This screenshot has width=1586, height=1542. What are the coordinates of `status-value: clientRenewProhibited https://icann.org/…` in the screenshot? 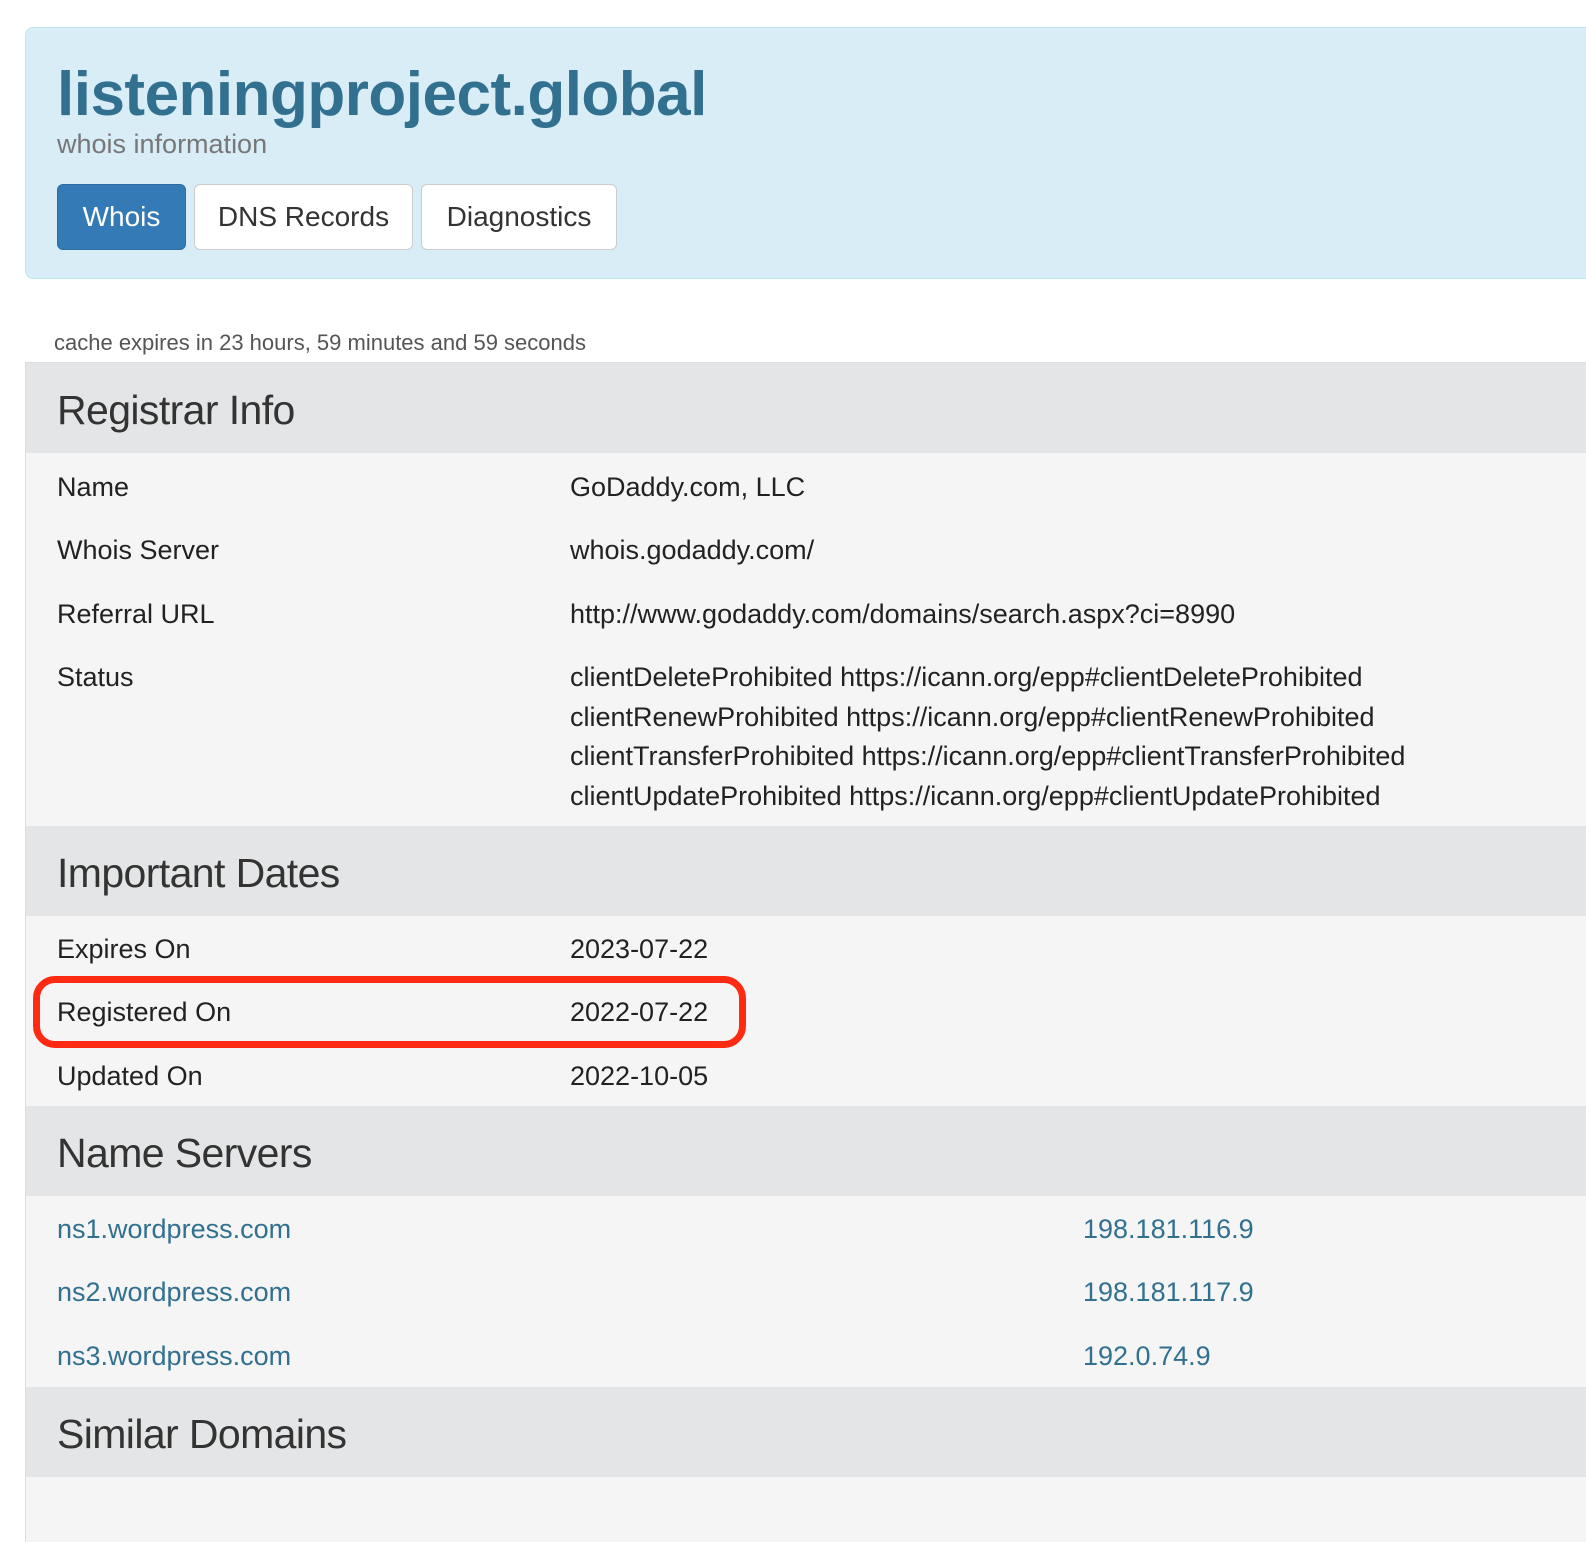 It's located at (972, 717).